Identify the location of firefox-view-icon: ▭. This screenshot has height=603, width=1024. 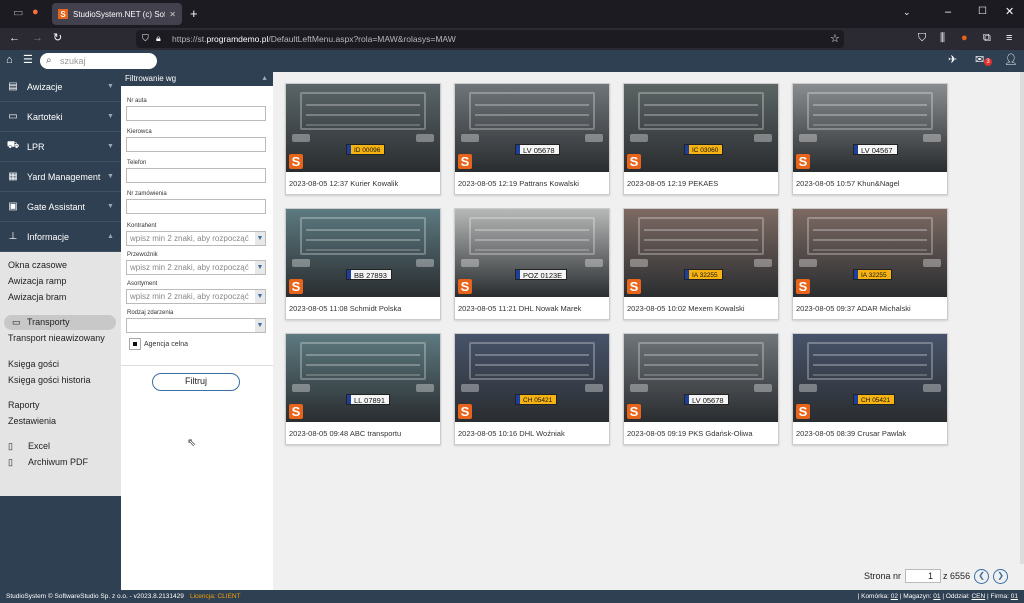
(18, 13).